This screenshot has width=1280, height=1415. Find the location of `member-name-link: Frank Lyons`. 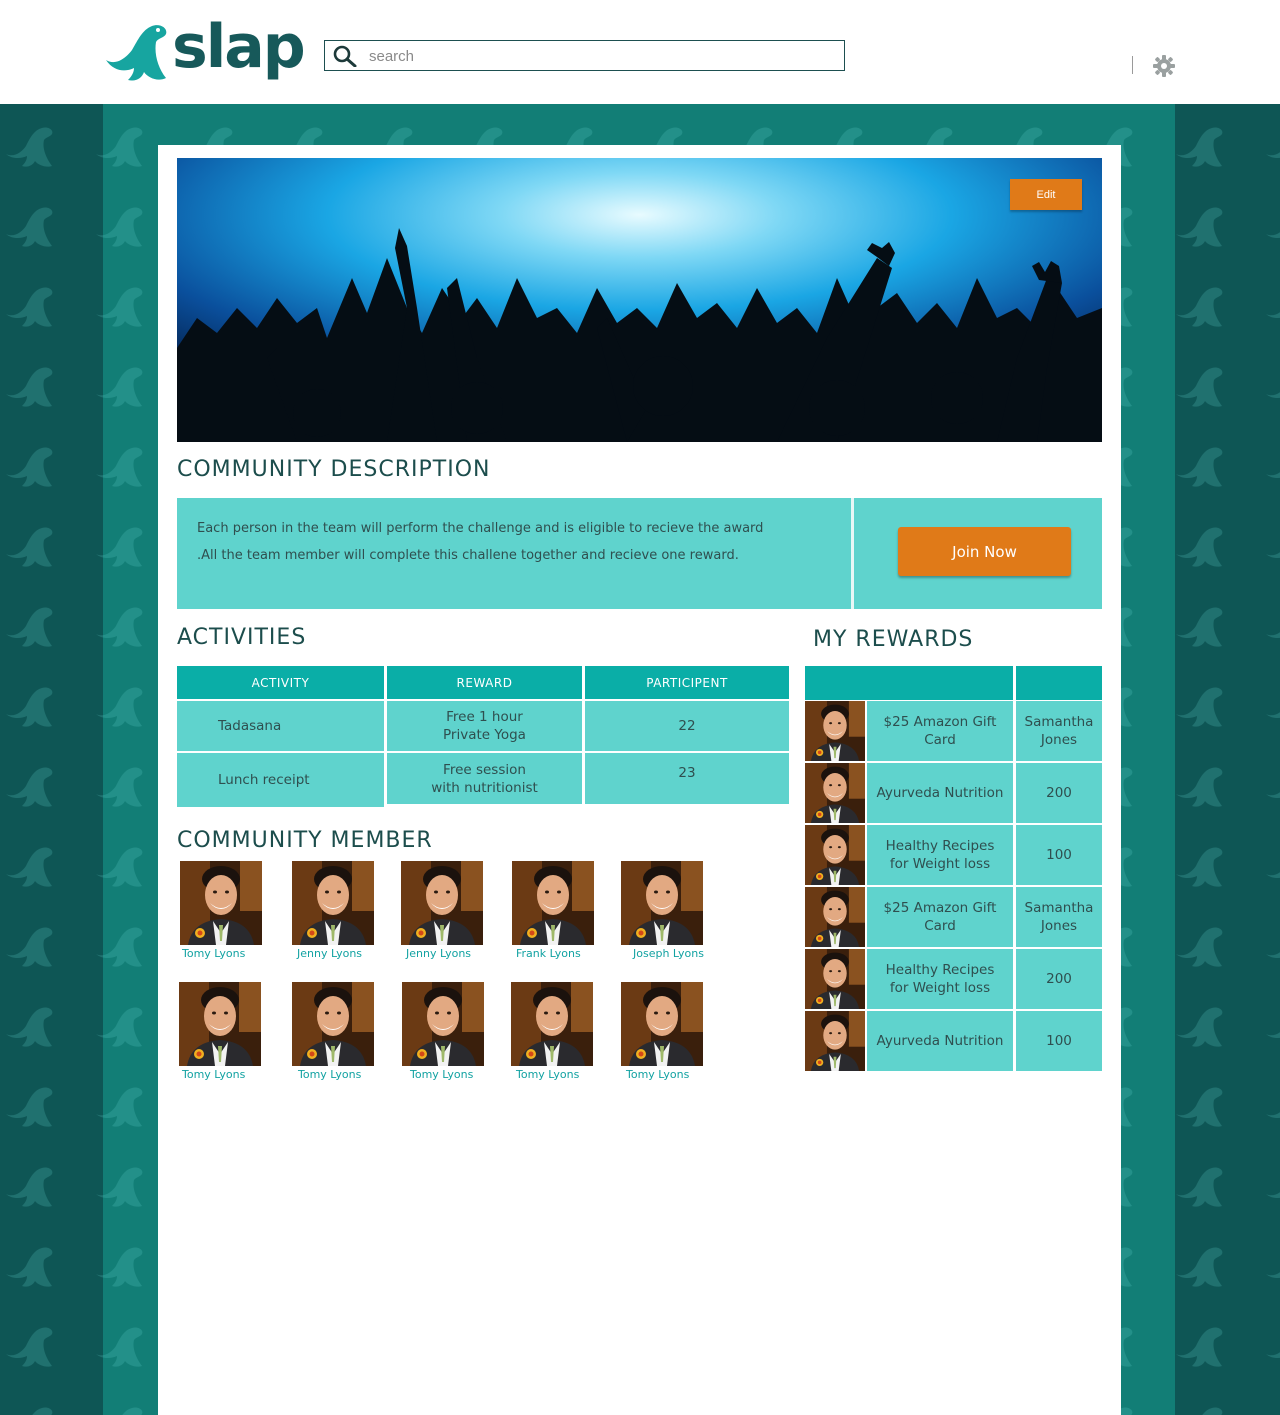

member-name-link: Frank Lyons is located at coordinates (548, 953).